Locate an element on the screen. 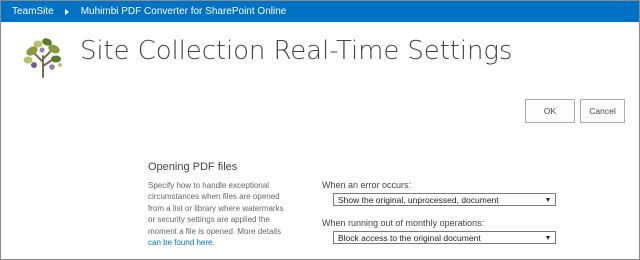  operations-behavior-select: Block access to the original document is located at coordinates (444, 237).